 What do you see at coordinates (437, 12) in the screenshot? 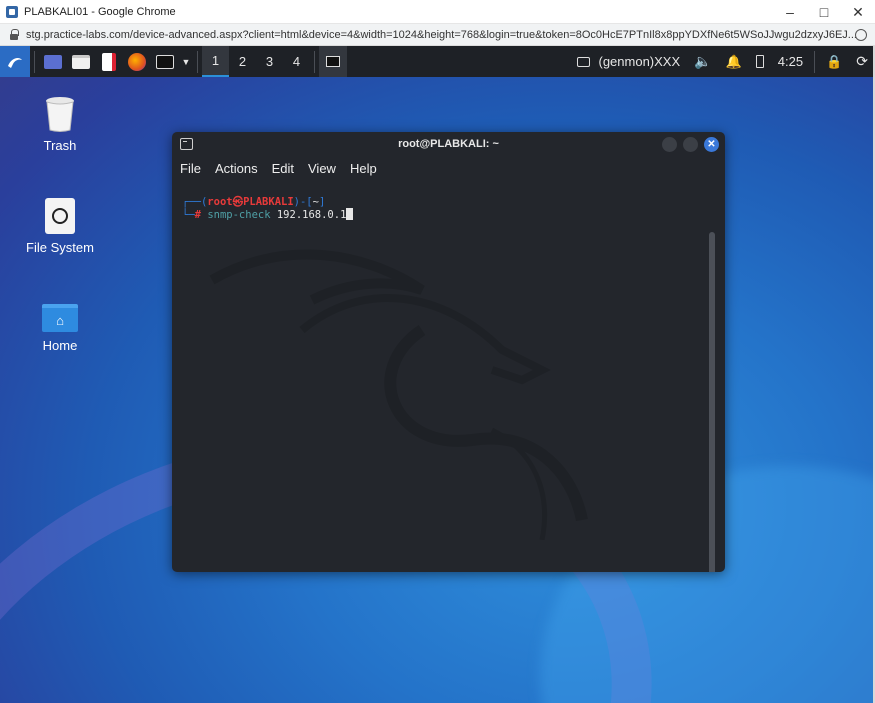
I see `browser-title-bar: PLABKALI01 - Google Chrome – □ ✕` at bounding box center [437, 12].